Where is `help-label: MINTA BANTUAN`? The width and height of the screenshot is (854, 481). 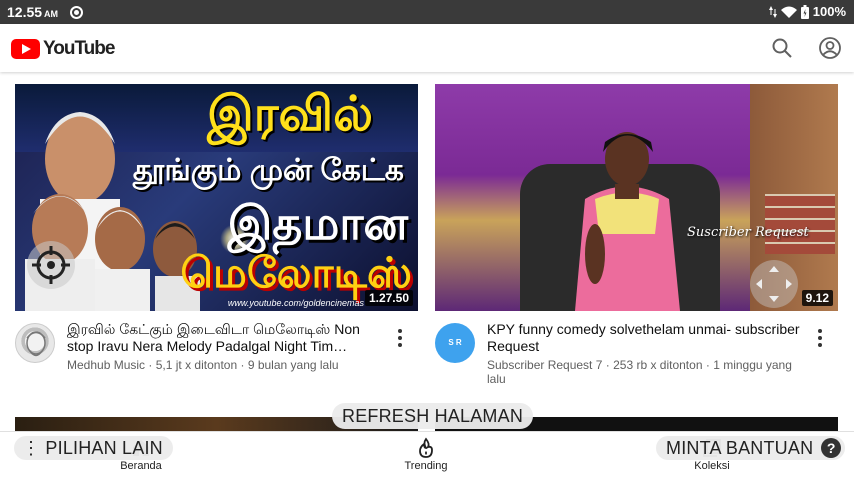
help-label: MINTA BANTUAN is located at coordinates (740, 448).